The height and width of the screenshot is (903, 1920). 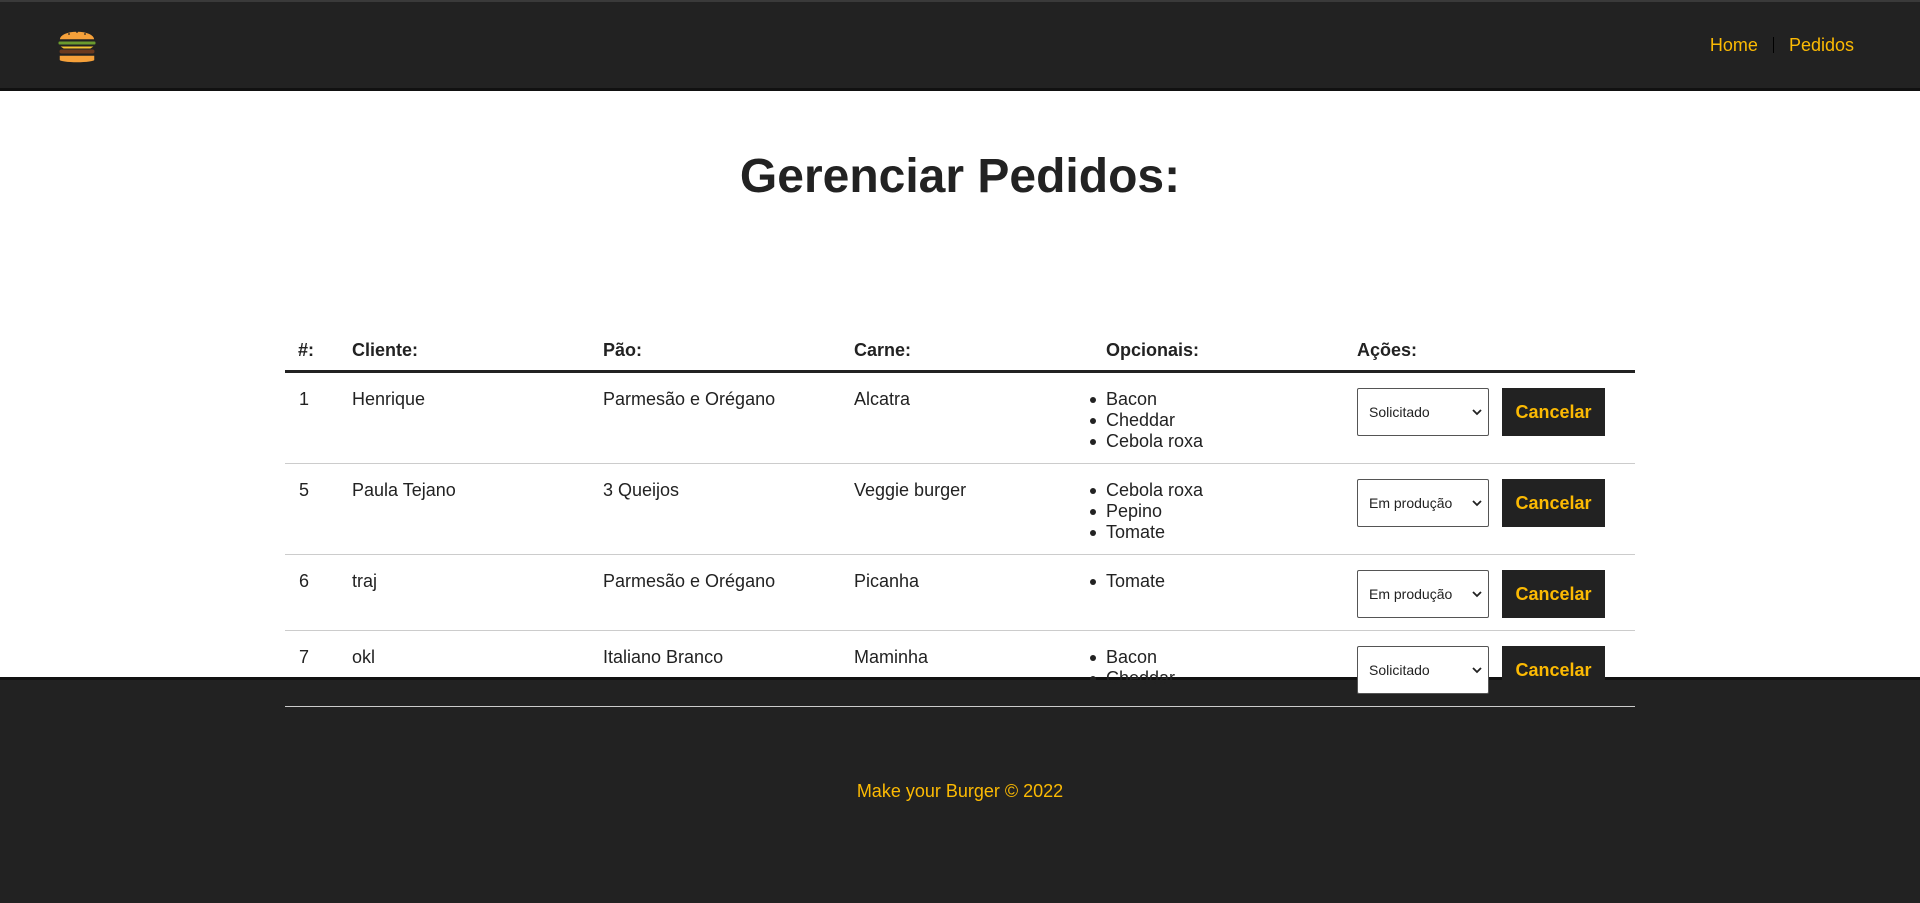 I want to click on order-optionals: Tomate, so click(x=1223, y=592).